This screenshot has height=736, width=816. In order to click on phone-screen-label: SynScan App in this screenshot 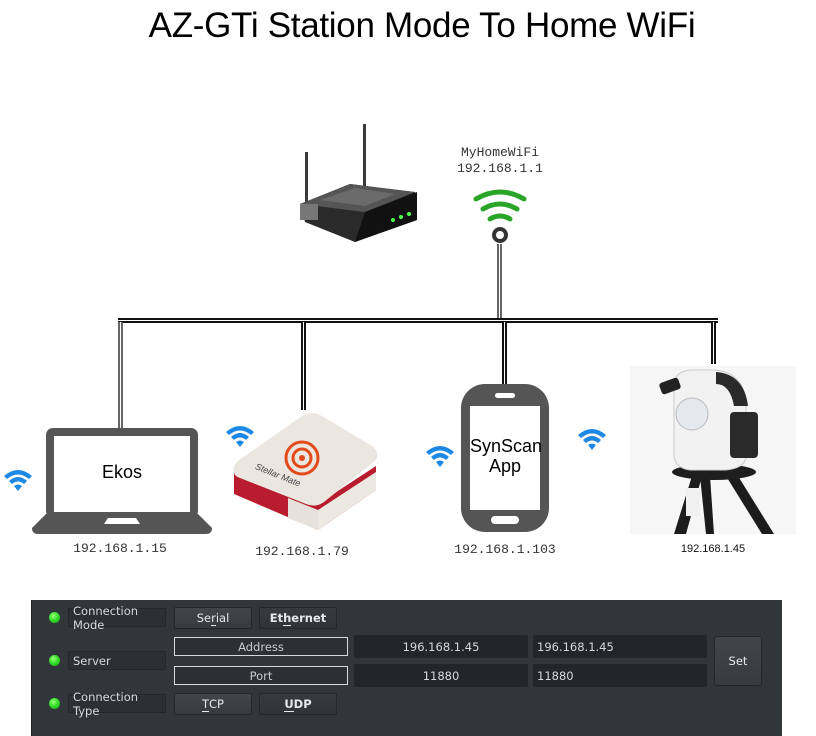, I will do `click(506, 456)`.